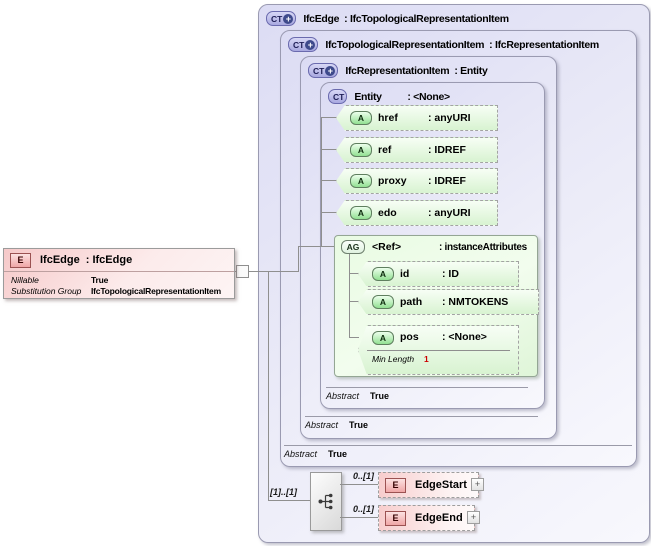 This screenshot has width=651, height=546. Describe the element at coordinates (448, 302) in the screenshot. I see `attribute-path: A path : NMTOKENS` at that location.